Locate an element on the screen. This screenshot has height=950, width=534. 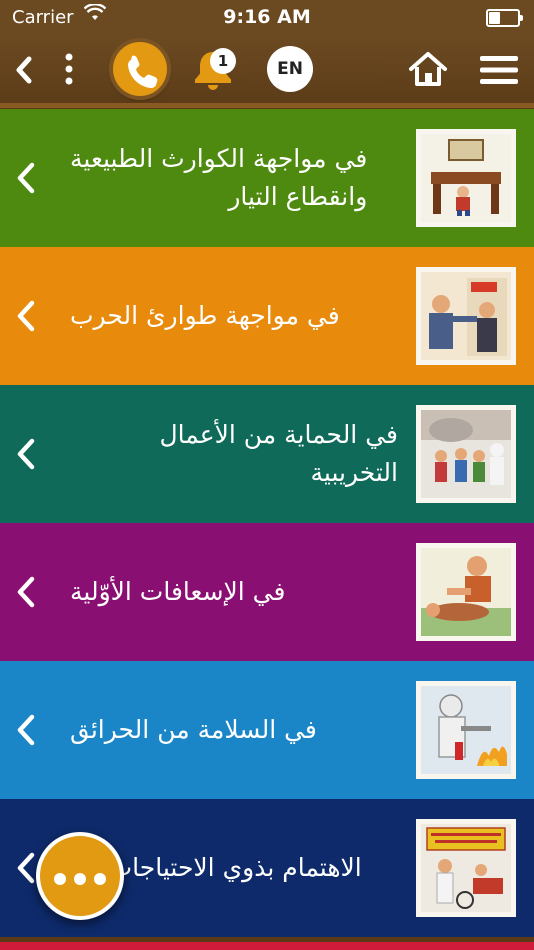
evacuation-illustration-icon is located at coordinates (466, 454).